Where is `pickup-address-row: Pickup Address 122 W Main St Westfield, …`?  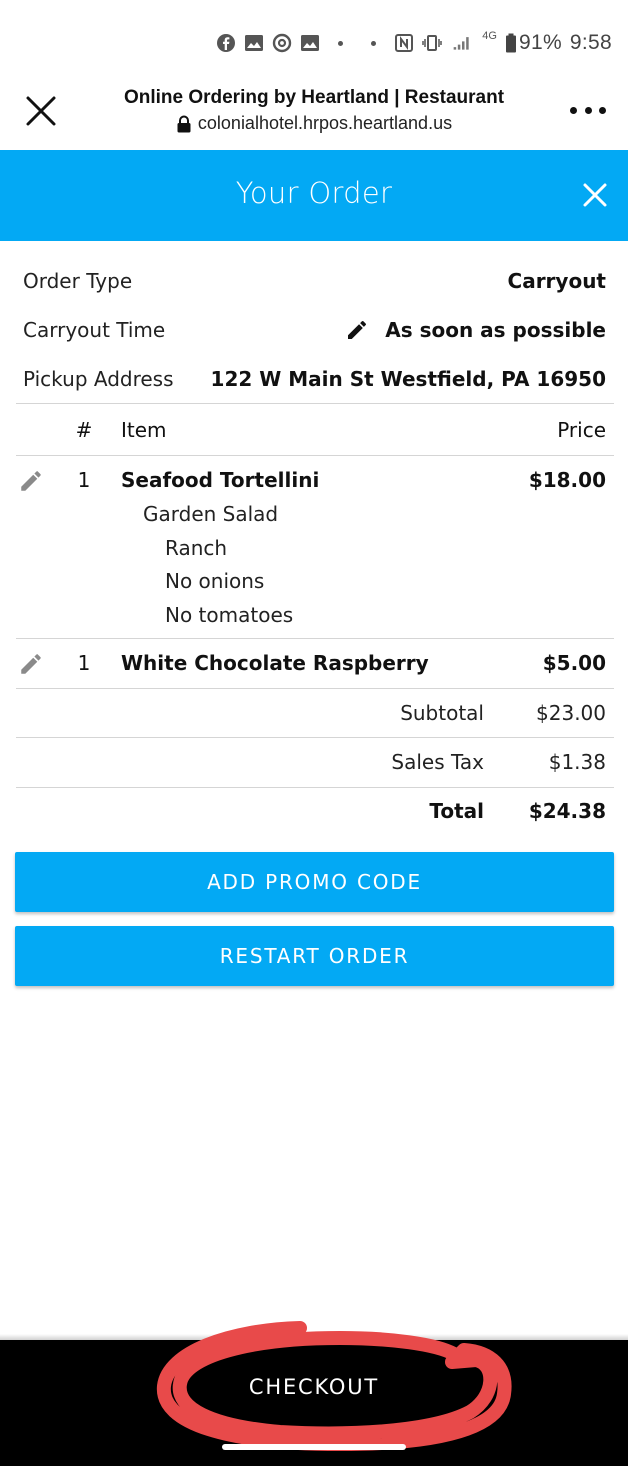 pickup-address-row: Pickup Address 122 W Main St Westfield, … is located at coordinates (315, 379).